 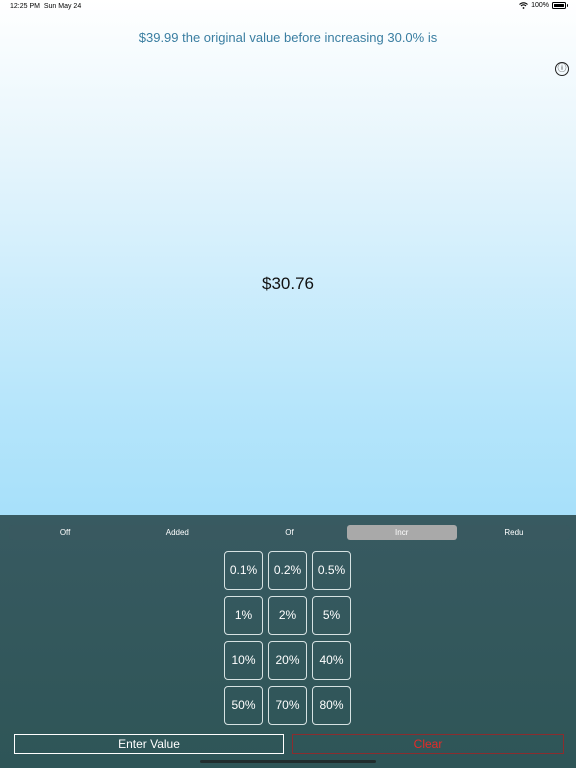 What do you see at coordinates (514, 532) in the screenshot?
I see `mode-redu: Redu` at bounding box center [514, 532].